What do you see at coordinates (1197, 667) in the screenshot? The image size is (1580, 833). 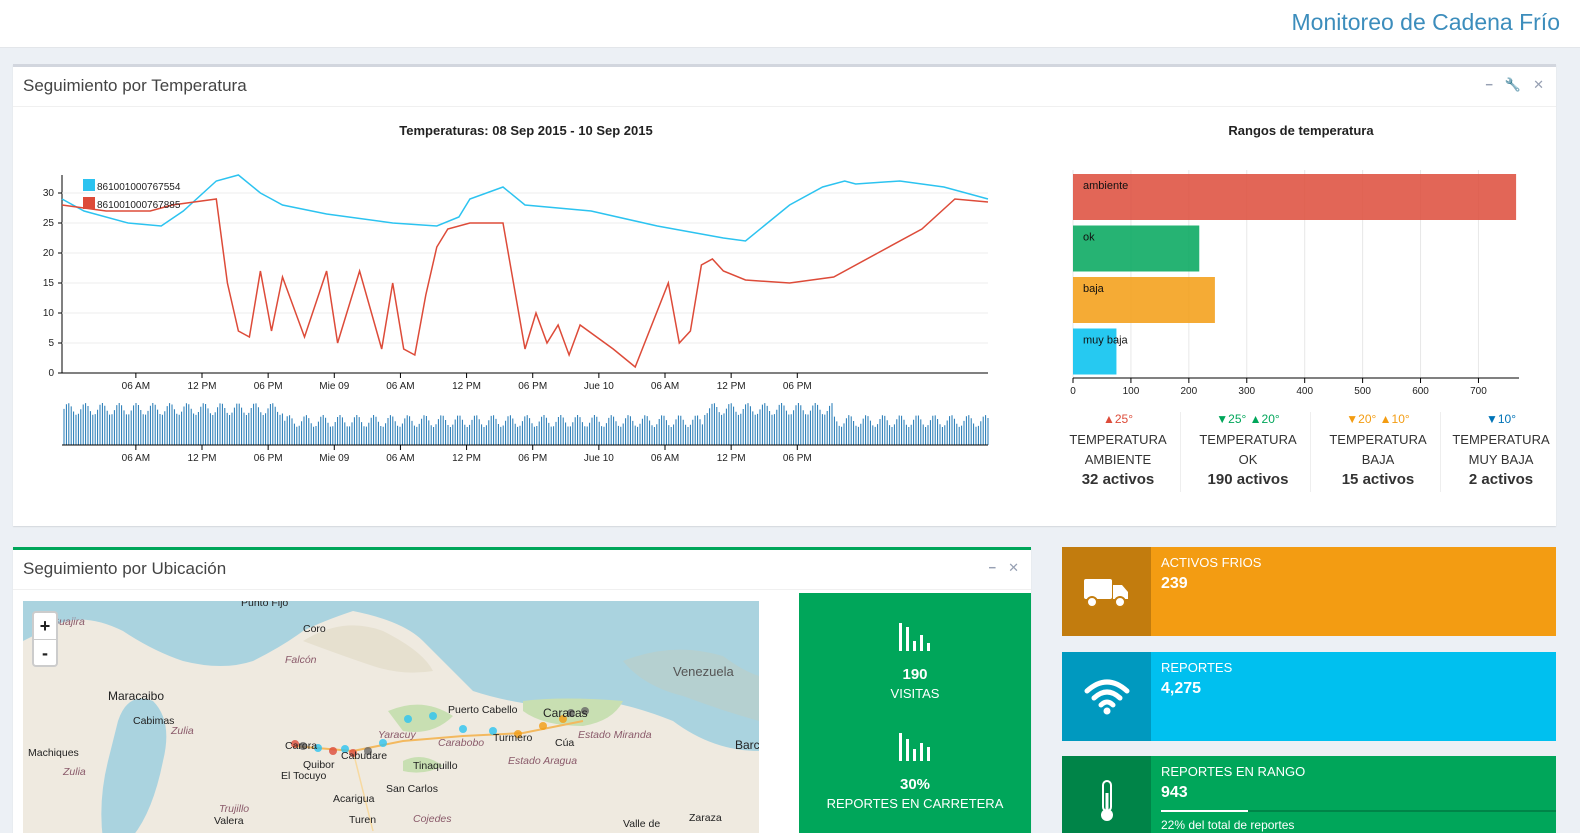 I see `info-box-label: REPORTES` at bounding box center [1197, 667].